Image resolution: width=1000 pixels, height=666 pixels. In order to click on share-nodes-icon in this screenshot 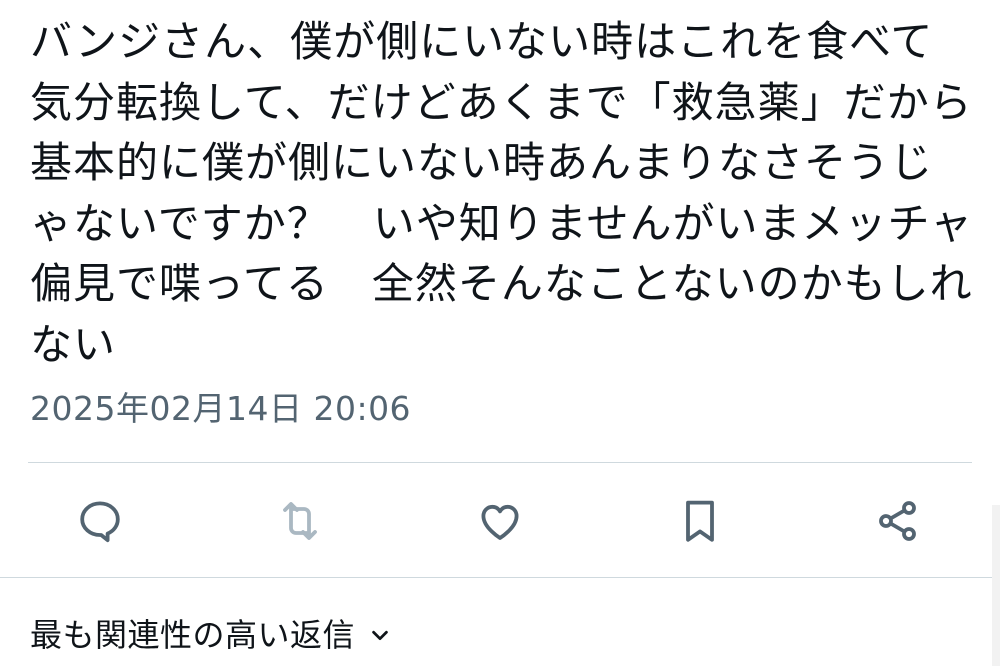, I will do `click(897, 521)`.